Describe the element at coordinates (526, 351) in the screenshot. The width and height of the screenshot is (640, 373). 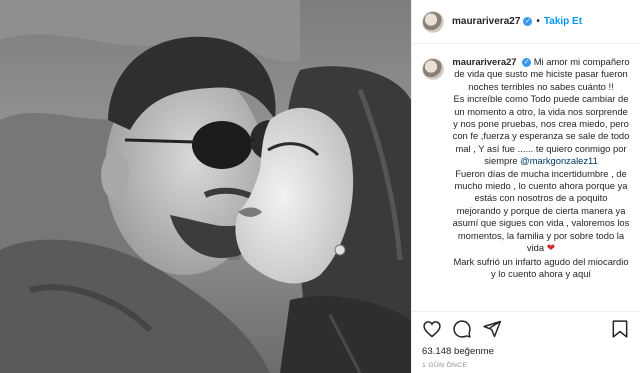
I see `likes-count: 63.148 beğenme` at that location.